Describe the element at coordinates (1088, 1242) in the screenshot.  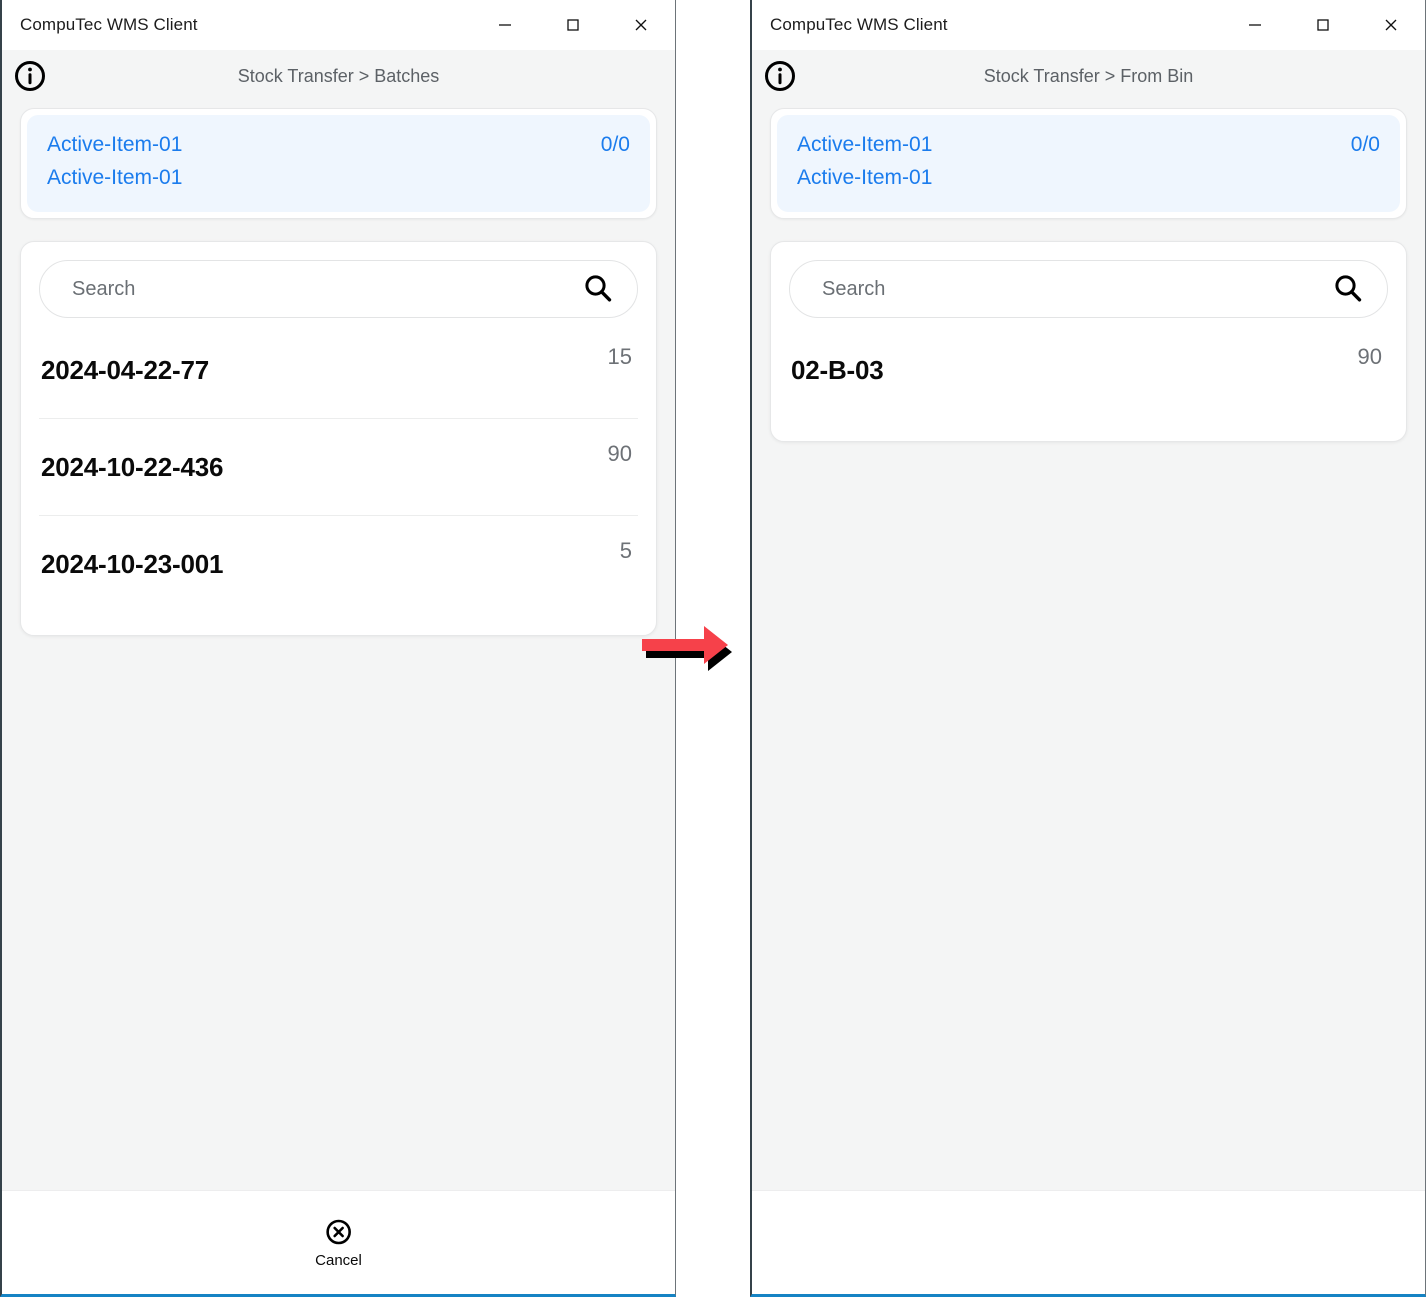
I see `footer-bar: Cancel Back` at that location.